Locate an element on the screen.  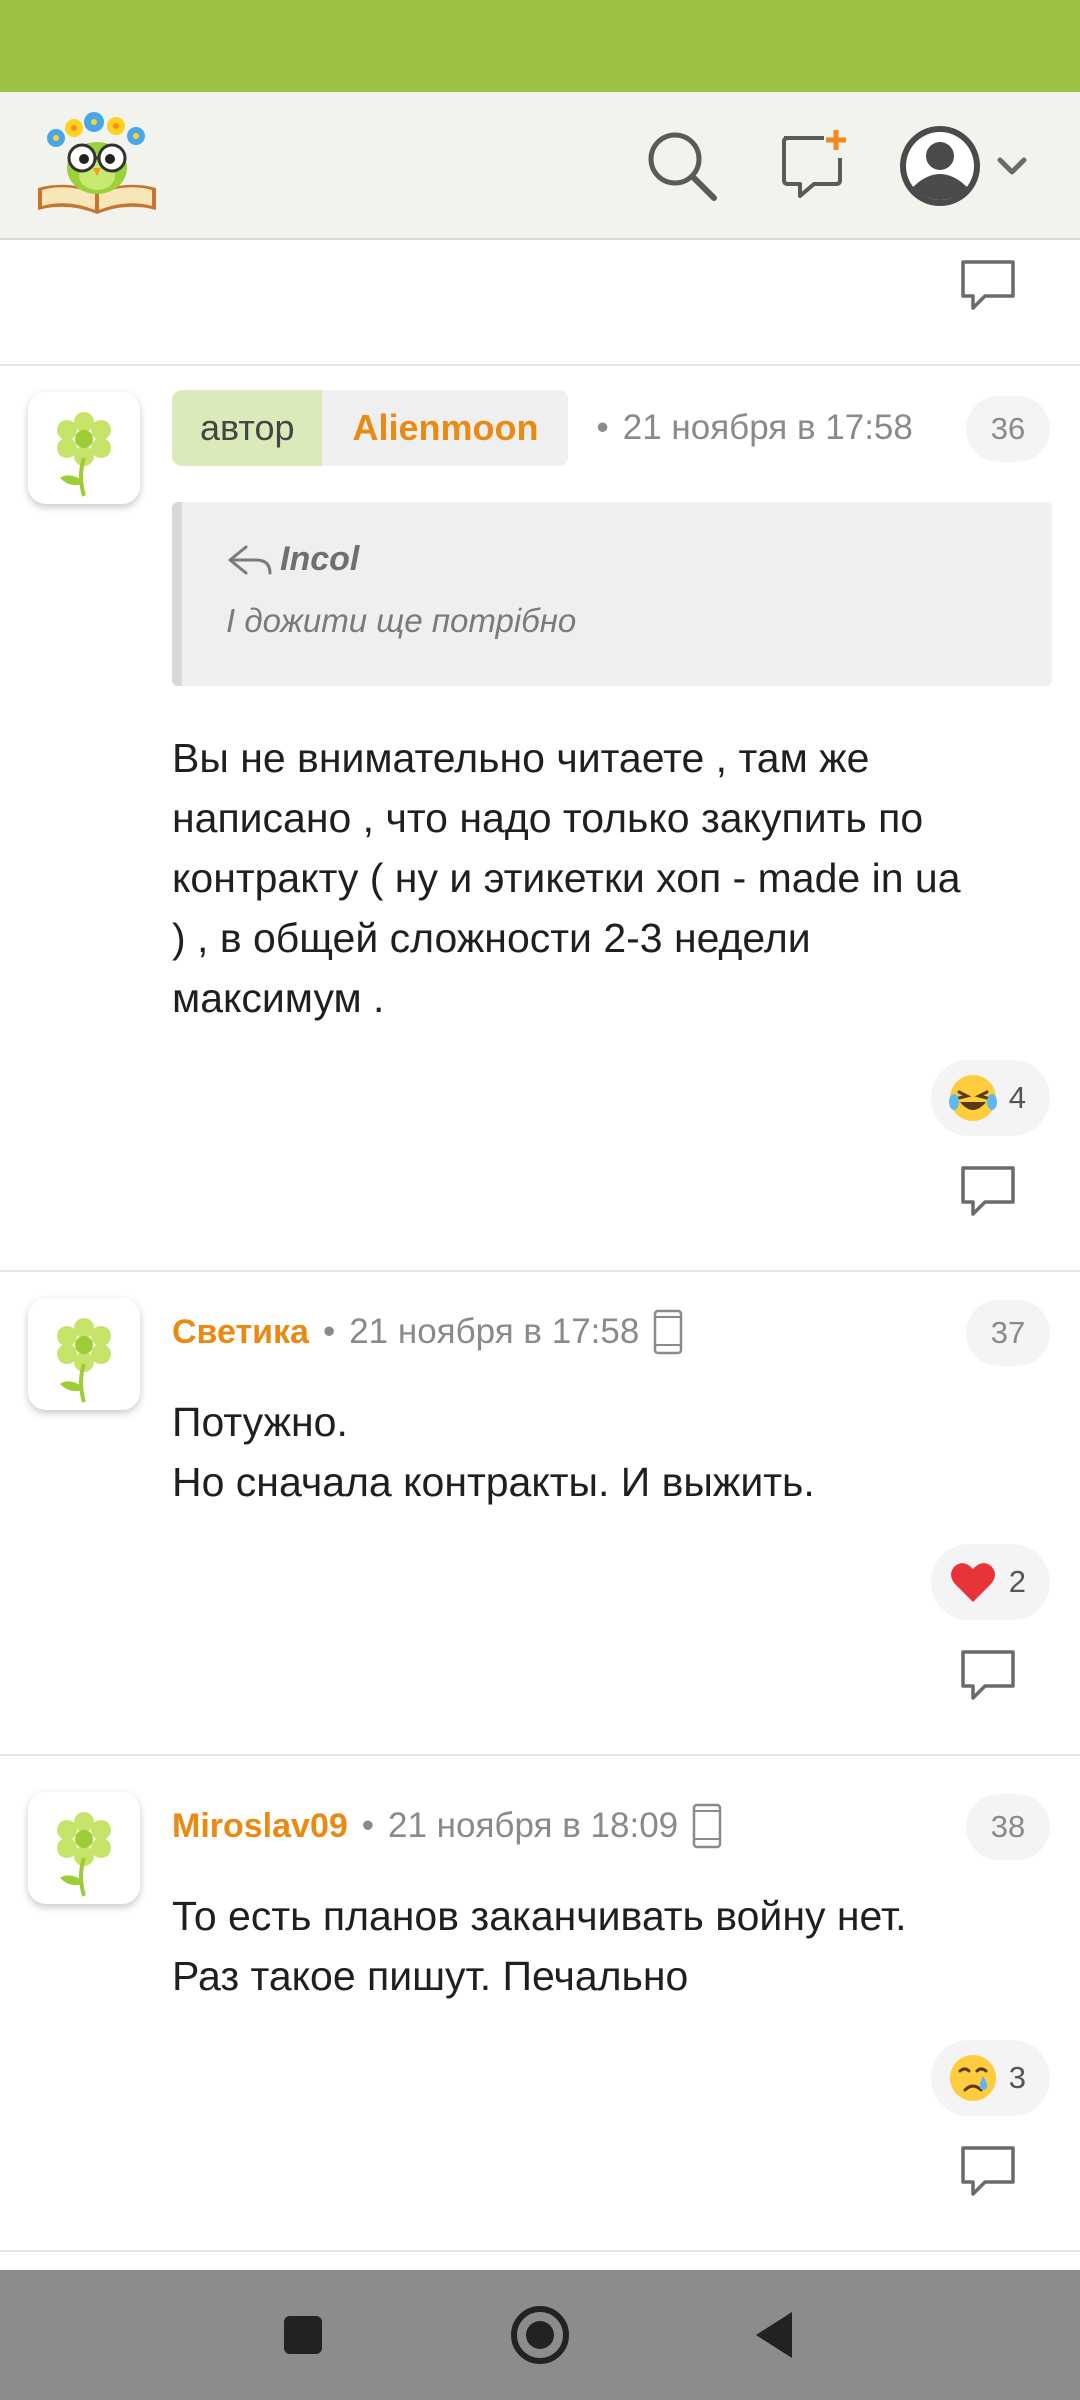
reaction-button: 2 is located at coordinates (990, 1582).